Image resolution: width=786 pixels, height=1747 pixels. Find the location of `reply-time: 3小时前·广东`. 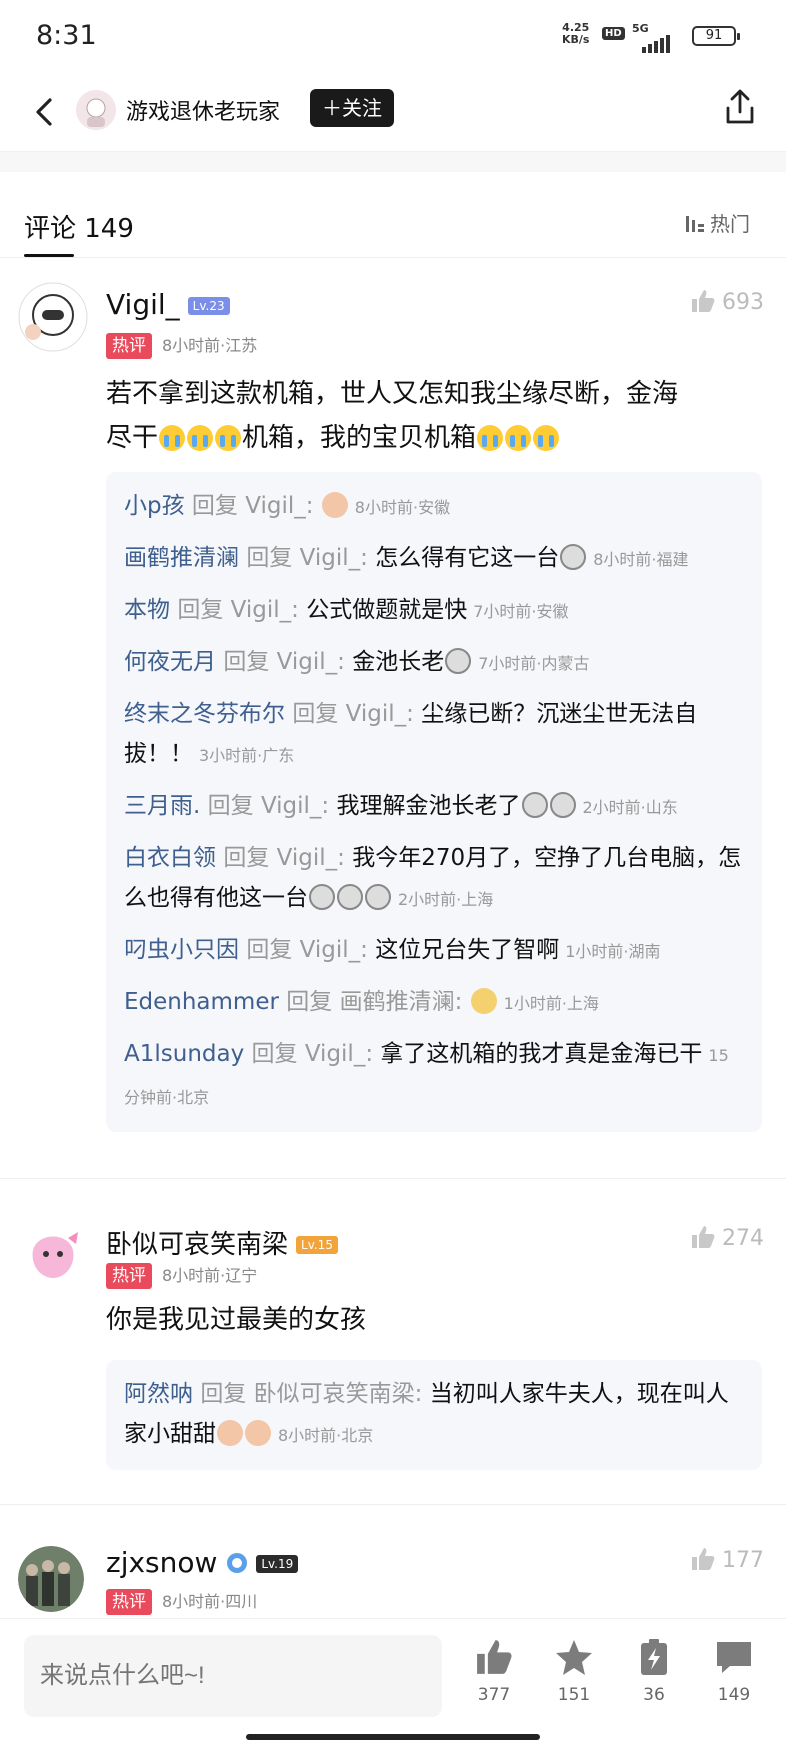

reply-time: 3小时前·广东 is located at coordinates (247, 755).